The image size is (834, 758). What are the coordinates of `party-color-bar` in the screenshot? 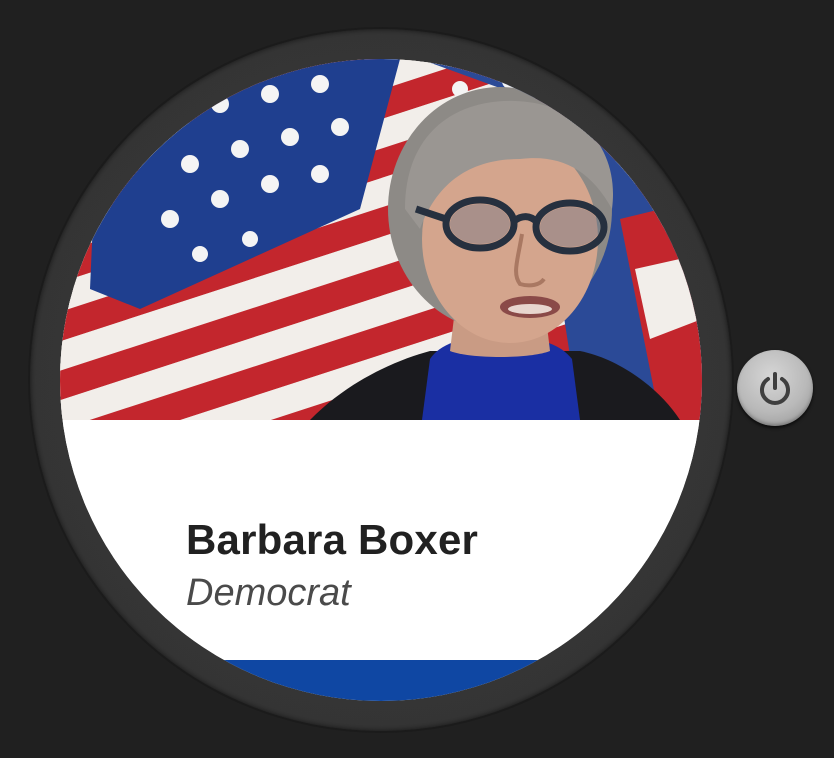 It's located at (381, 680).